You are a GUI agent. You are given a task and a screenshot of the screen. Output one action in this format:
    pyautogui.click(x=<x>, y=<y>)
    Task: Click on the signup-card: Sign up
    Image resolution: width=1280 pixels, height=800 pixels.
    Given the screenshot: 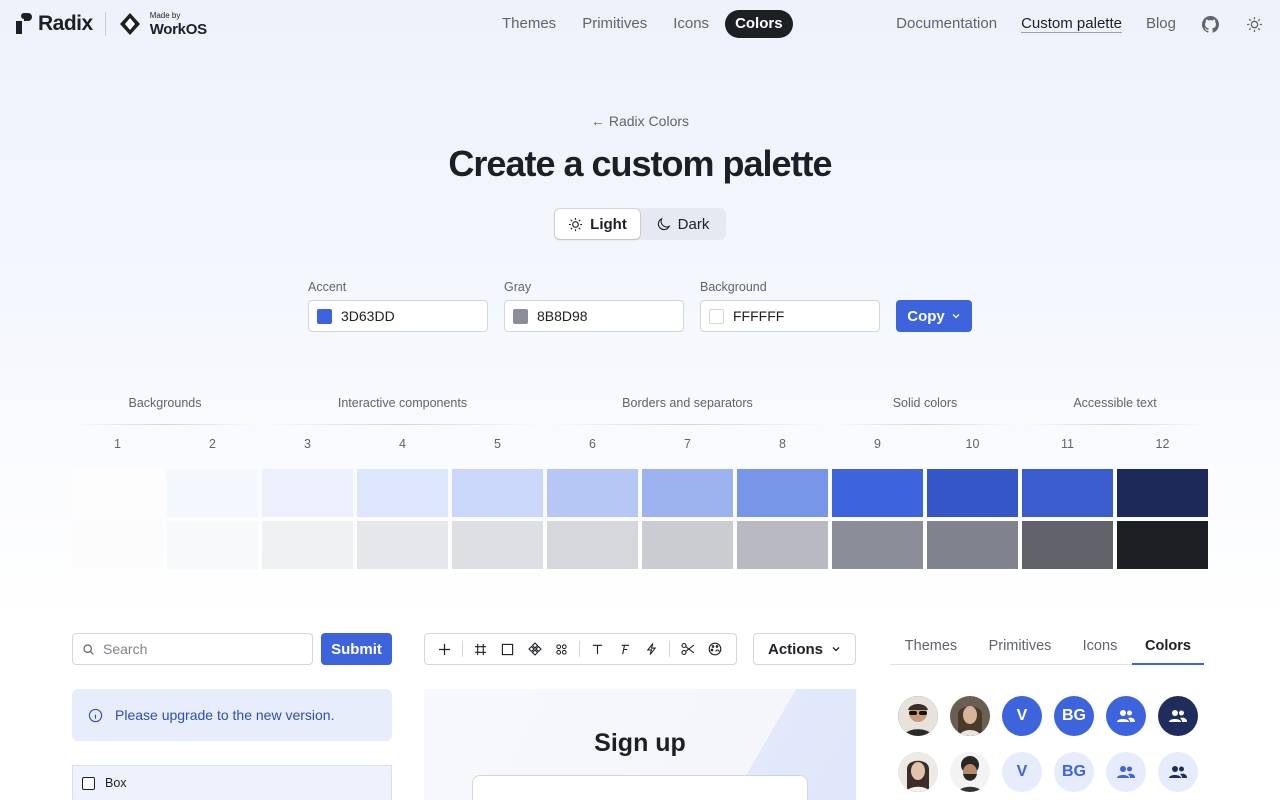 What is the action you would take?
    pyautogui.click(x=640, y=744)
    